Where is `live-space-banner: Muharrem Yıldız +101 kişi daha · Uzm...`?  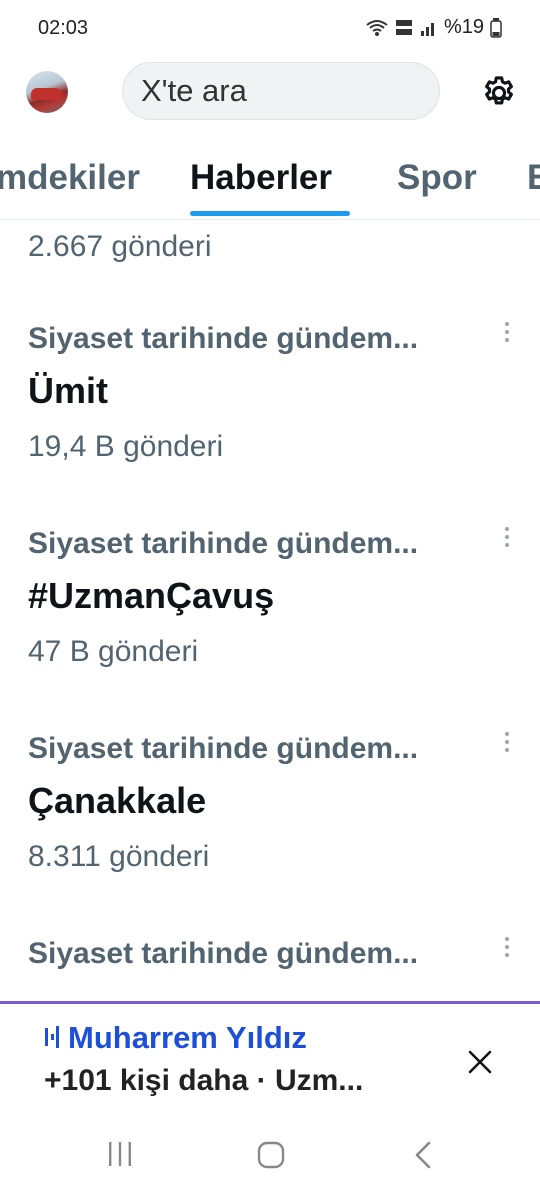
live-space-banner: Muharrem Yıldız +101 kişi daha · Uzm... is located at coordinates (270, 1053).